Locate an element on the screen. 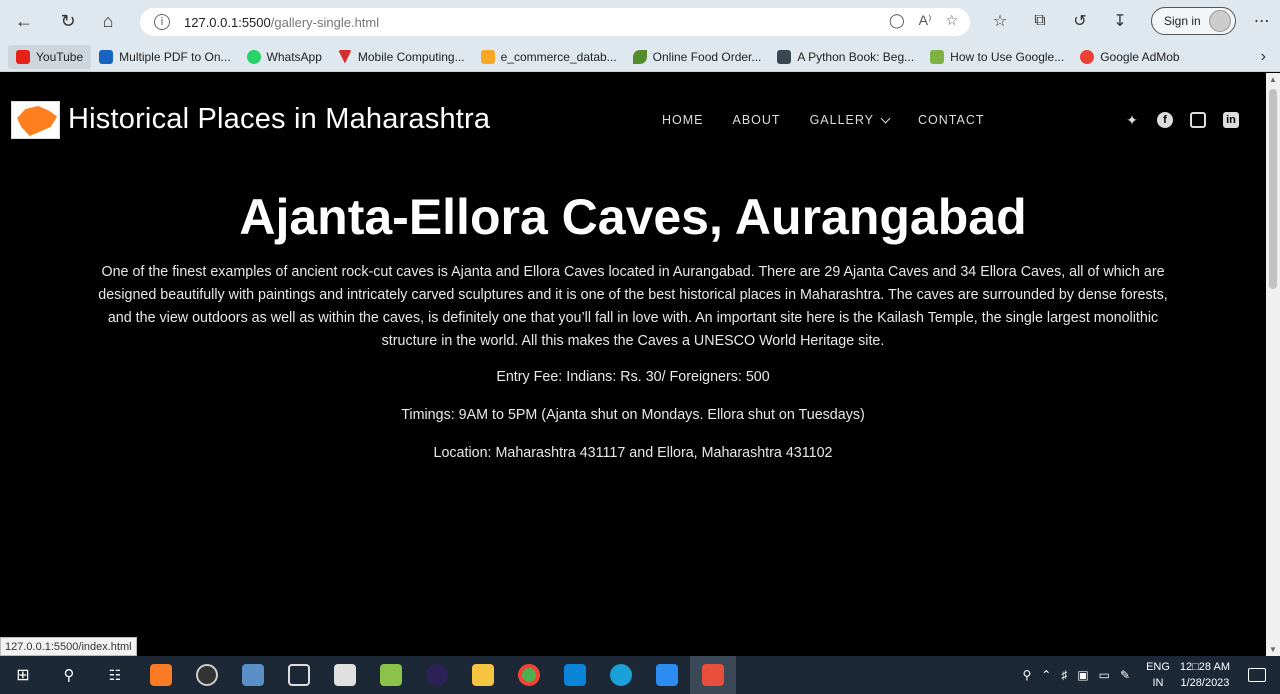 The image size is (1280, 694). vscode-icon is located at coordinates (575, 675).